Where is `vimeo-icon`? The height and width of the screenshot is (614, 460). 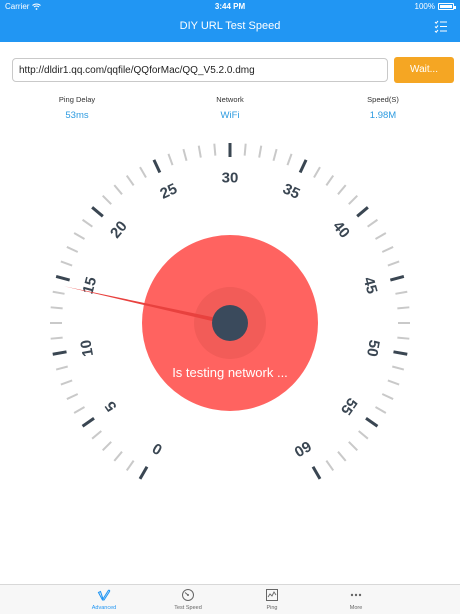 vimeo-icon is located at coordinates (104, 595).